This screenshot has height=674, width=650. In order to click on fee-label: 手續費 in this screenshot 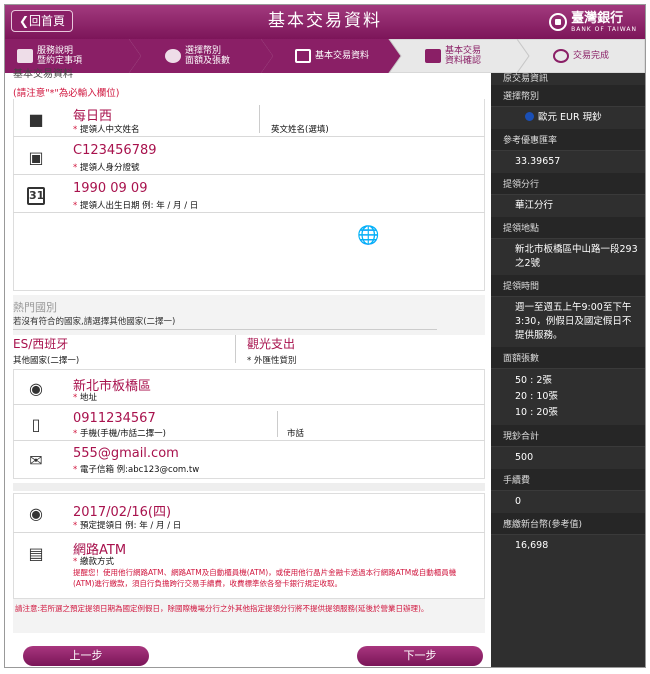, I will do `click(568, 480)`.